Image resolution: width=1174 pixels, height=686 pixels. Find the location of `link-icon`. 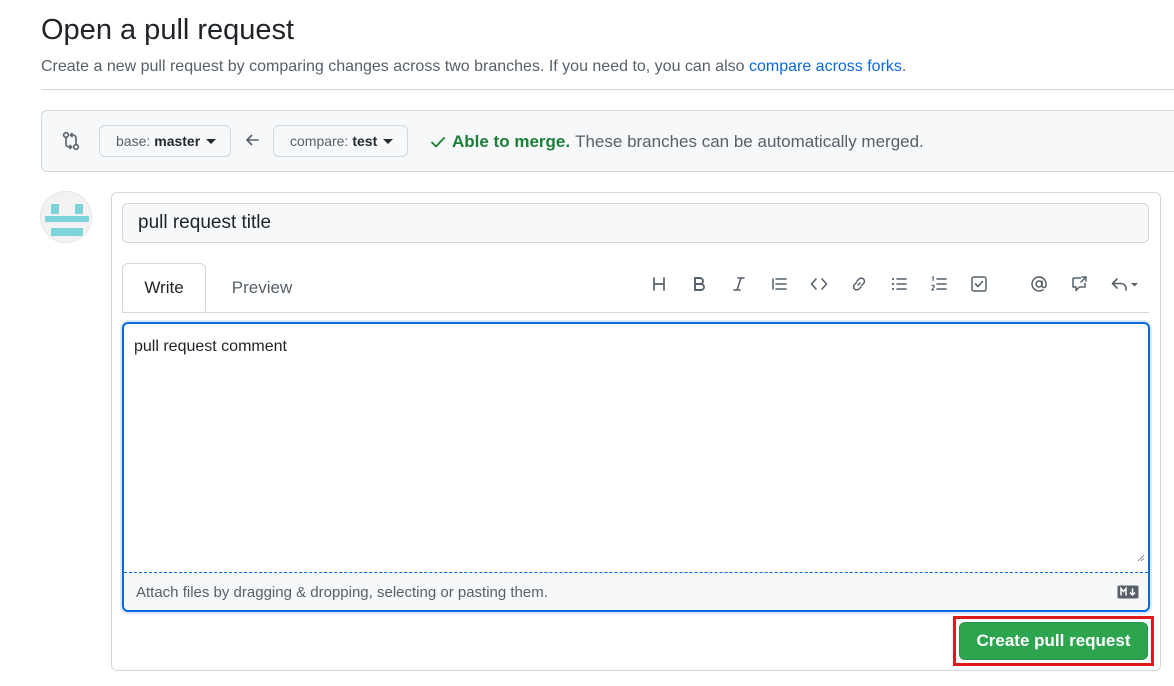

link-icon is located at coordinates (859, 284).